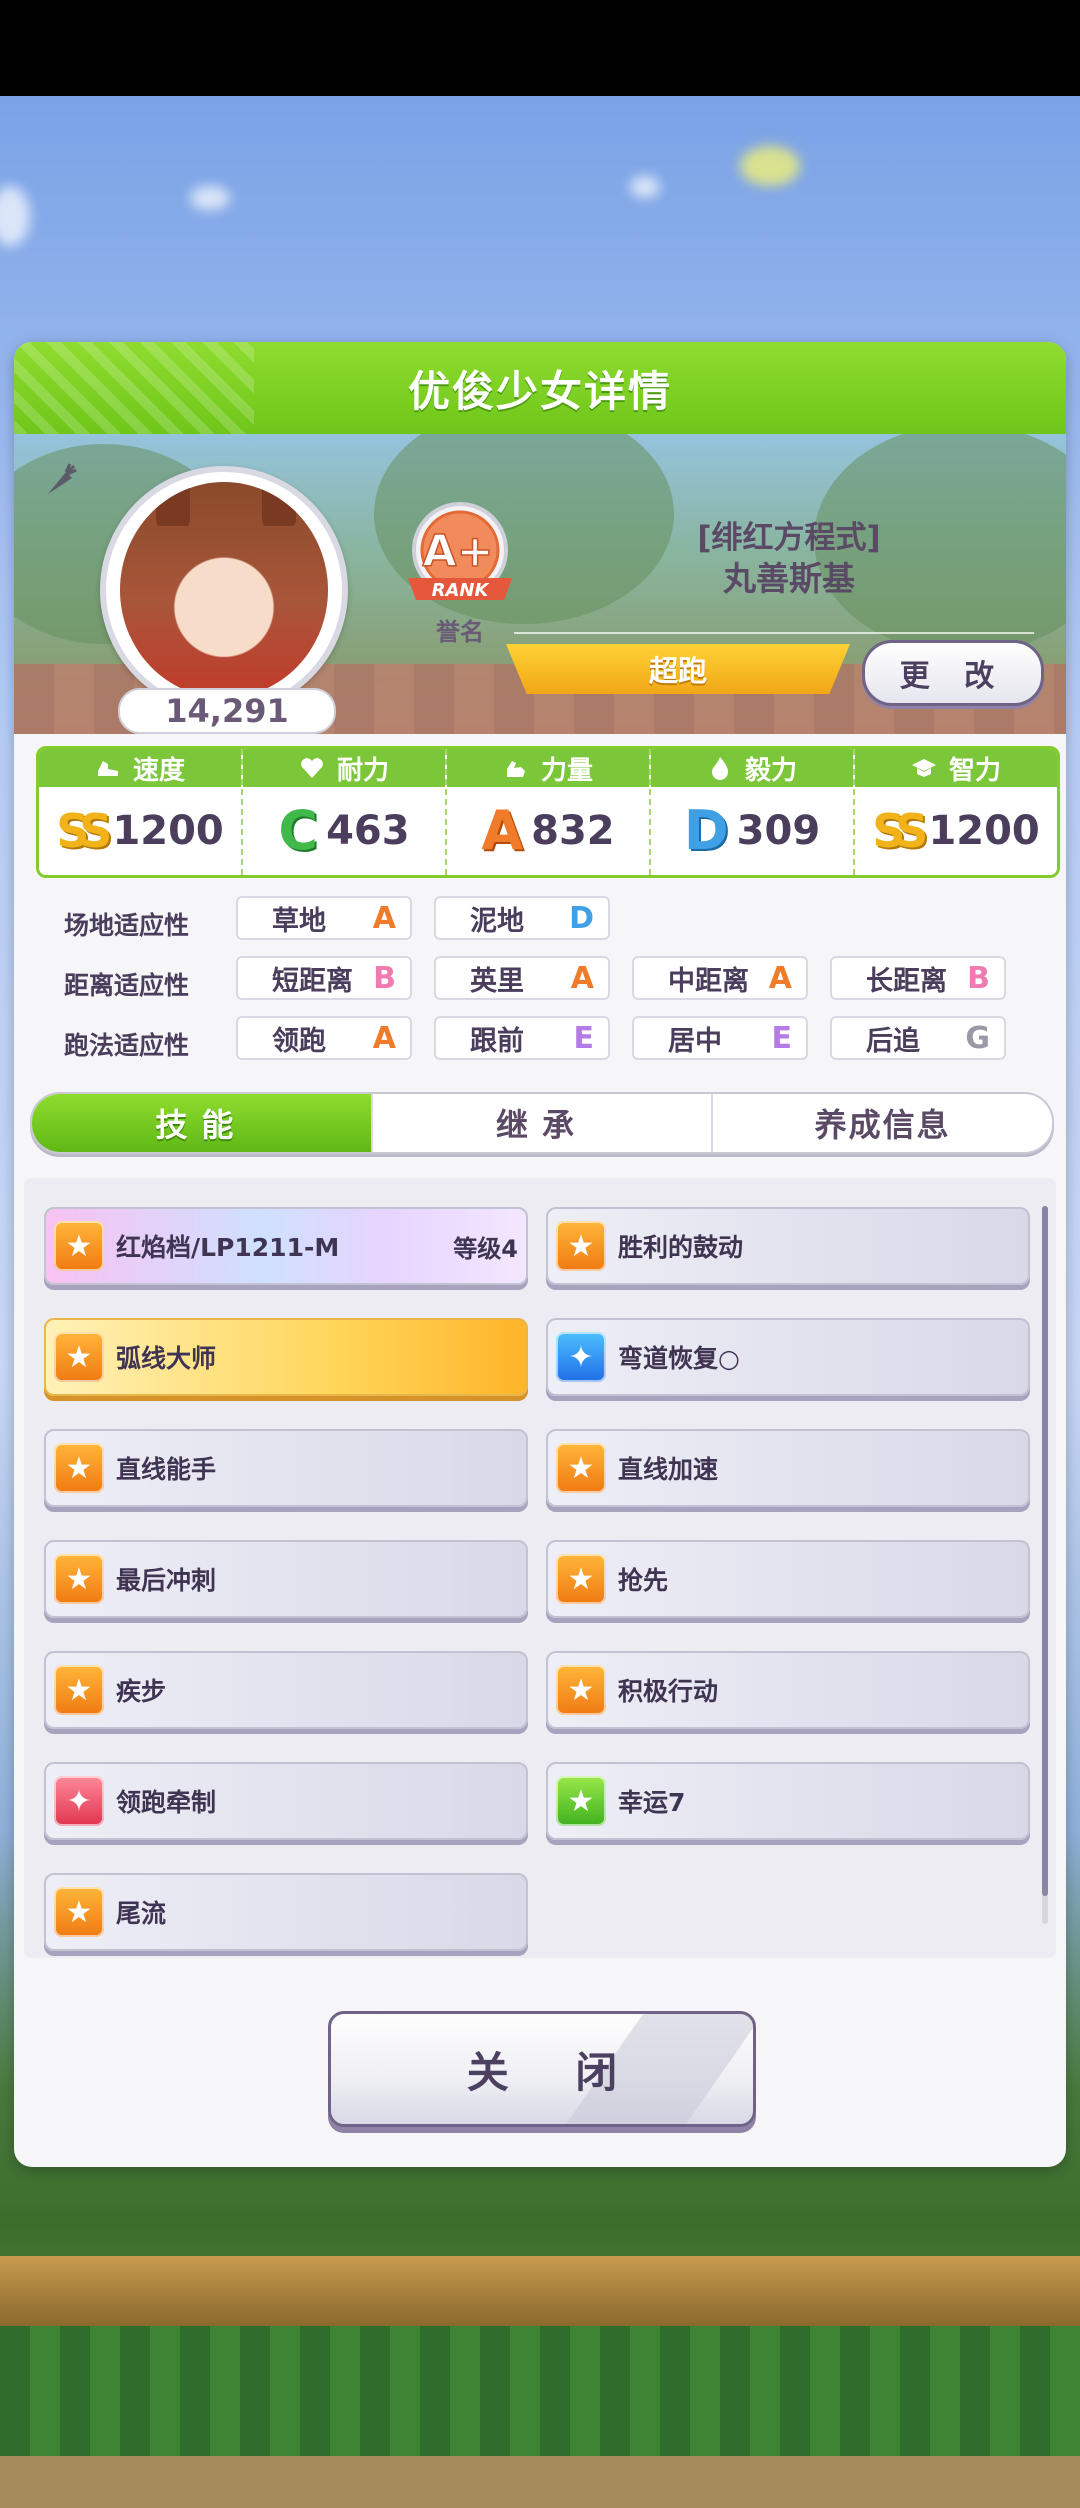 This screenshot has height=2508, width=1080. What do you see at coordinates (581, 1357) in the screenshot?
I see `sparkle-icon: ✦` at bounding box center [581, 1357].